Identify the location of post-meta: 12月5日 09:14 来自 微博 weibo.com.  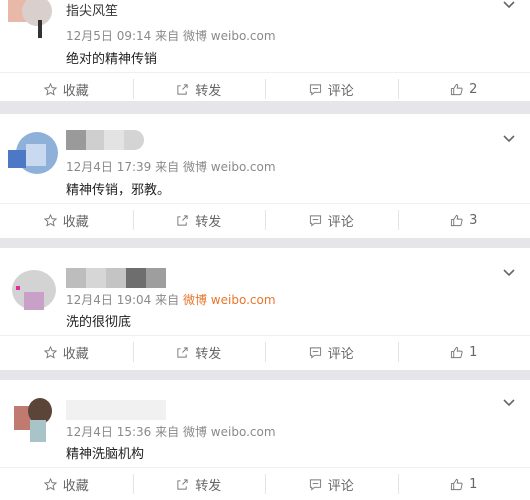
(171, 36).